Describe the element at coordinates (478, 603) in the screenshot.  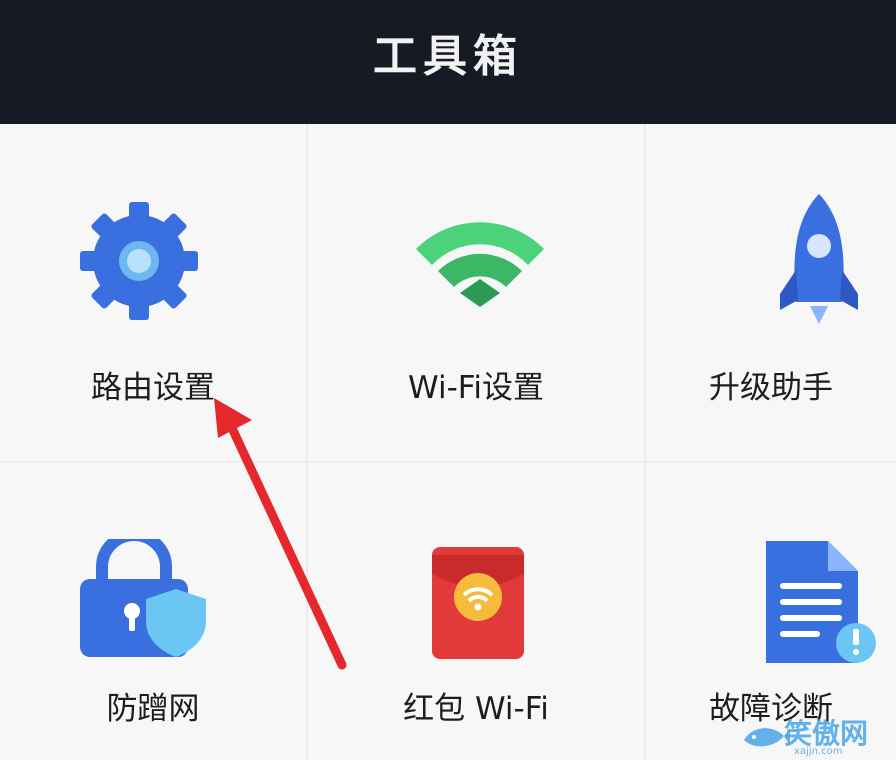
I see `red-envelope-wifi-icon` at that location.